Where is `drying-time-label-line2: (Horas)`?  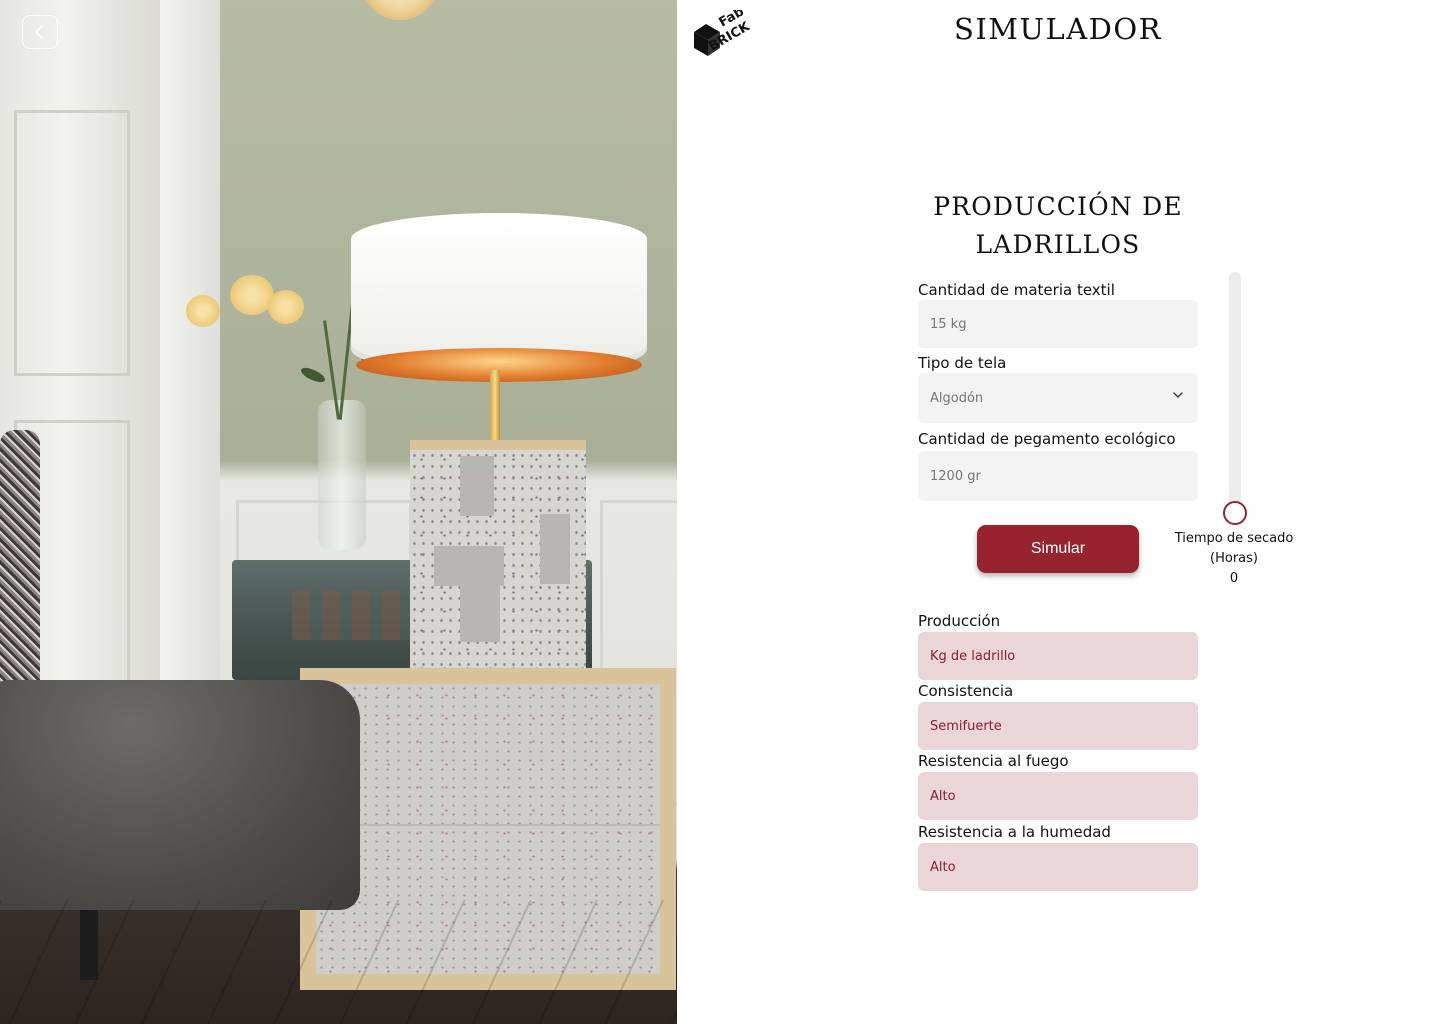
drying-time-label-line2: (Horas) is located at coordinates (1234, 558).